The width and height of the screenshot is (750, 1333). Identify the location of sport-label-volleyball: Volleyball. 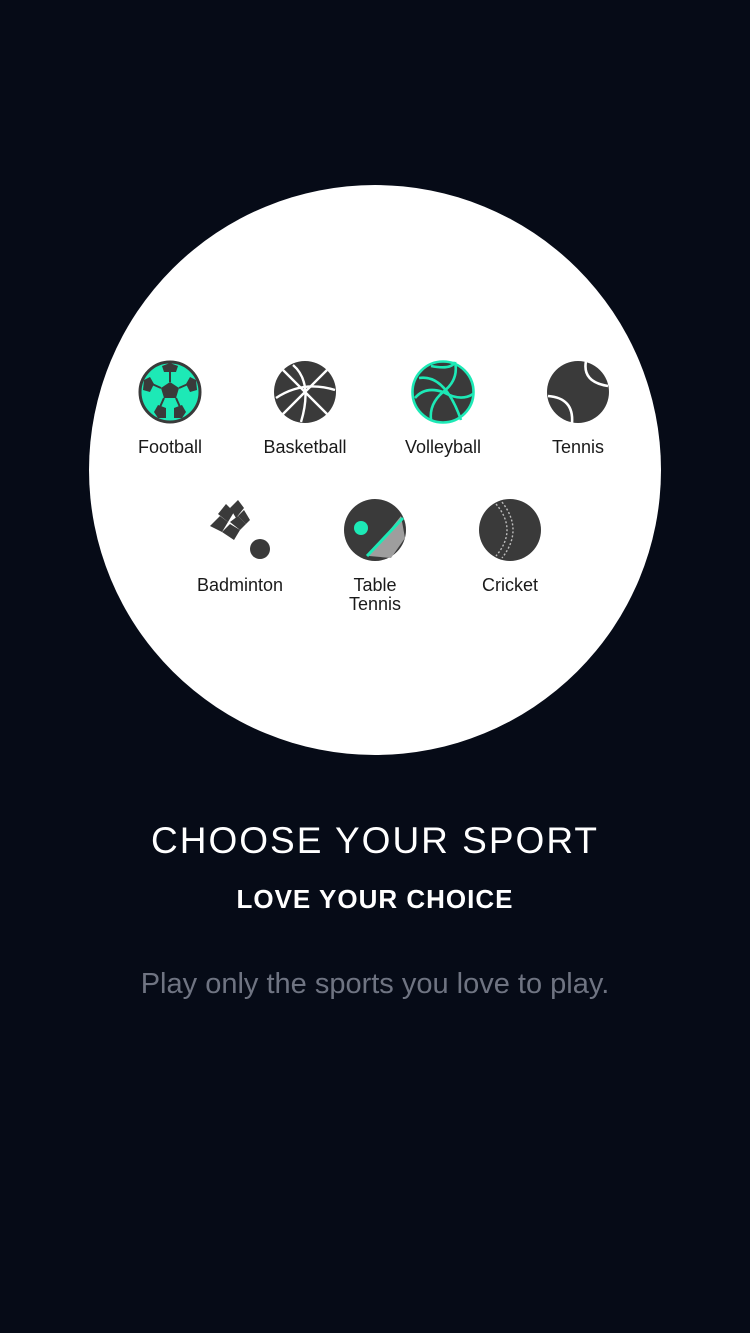
(443, 447).